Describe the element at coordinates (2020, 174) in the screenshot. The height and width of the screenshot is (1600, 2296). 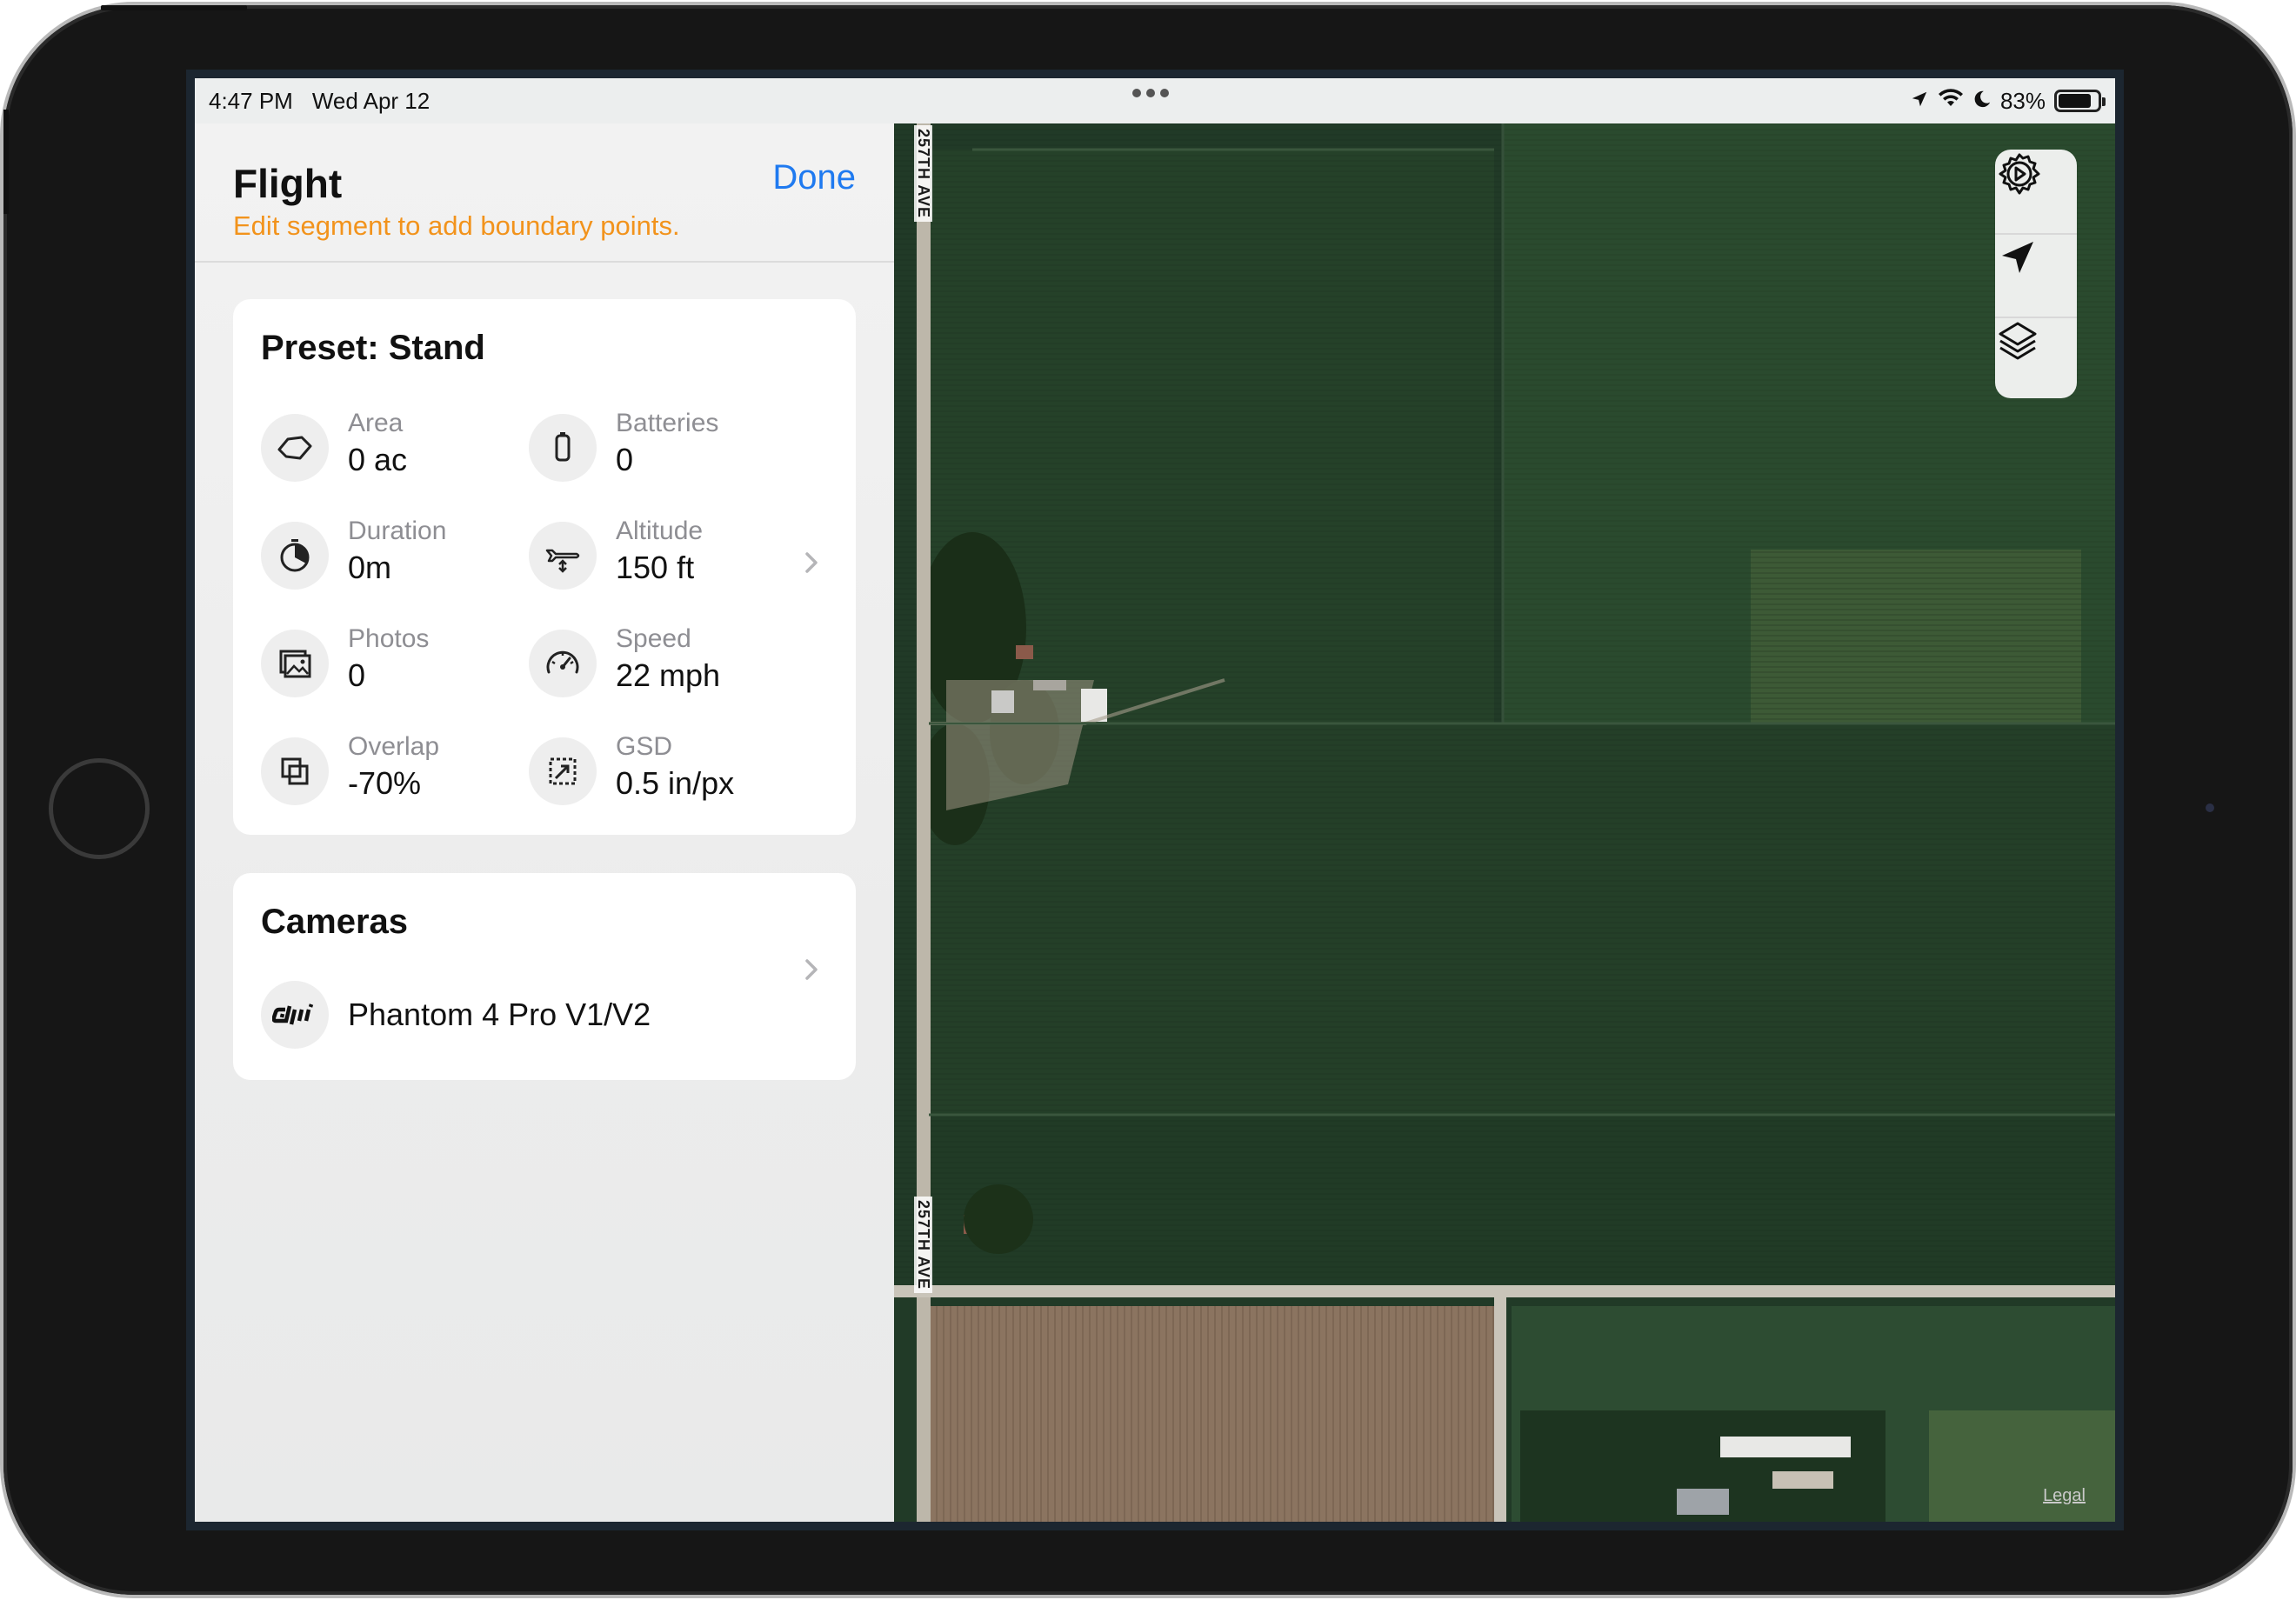
I see `settings-play-icon` at that location.